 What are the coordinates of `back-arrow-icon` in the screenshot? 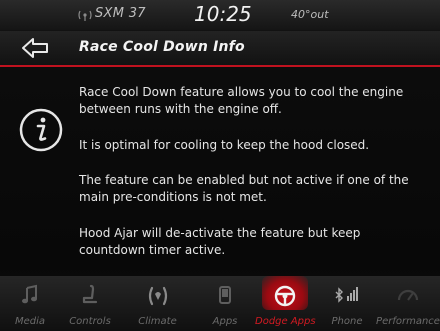 It's located at (36, 48).